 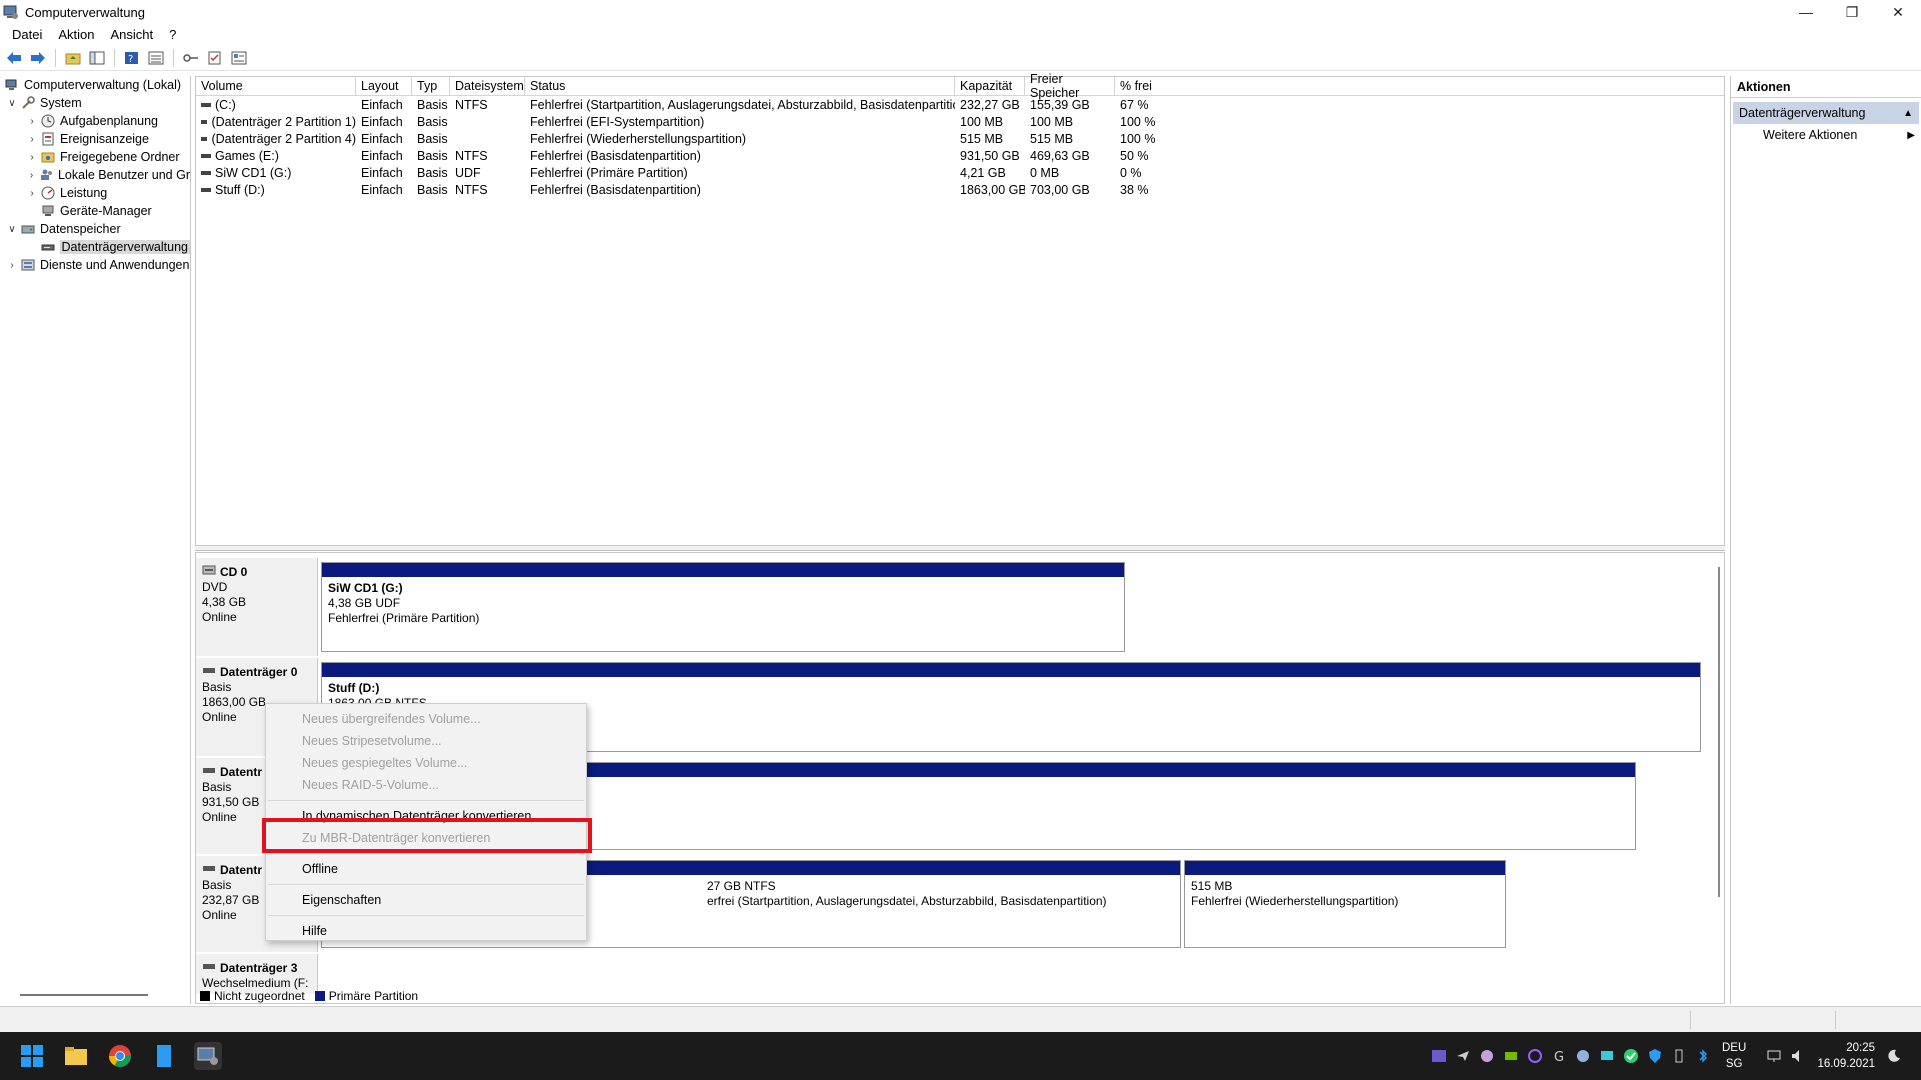 What do you see at coordinates (740, 86) in the screenshot?
I see `column-header-status: Status` at bounding box center [740, 86].